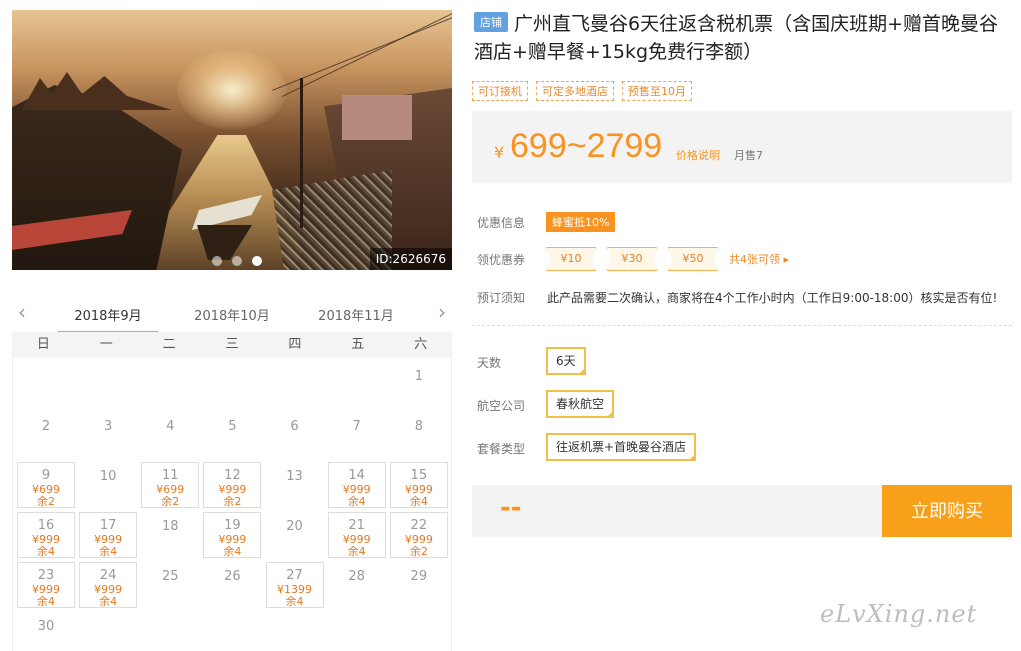  Describe the element at coordinates (421, 344) in the screenshot. I see `weekday-sat: 六` at that location.